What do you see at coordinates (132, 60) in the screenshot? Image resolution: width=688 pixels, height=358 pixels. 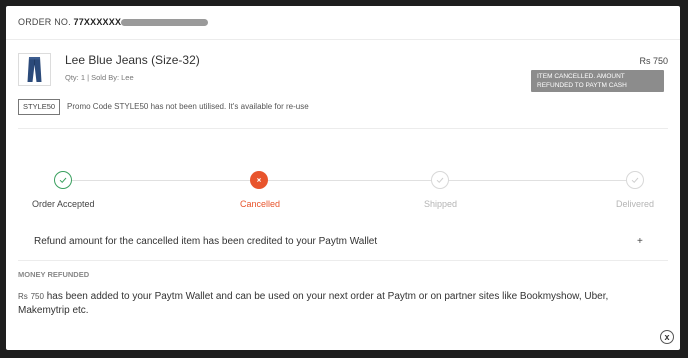 I see `product-name: Lee Blue Jeans (Size-32)` at bounding box center [132, 60].